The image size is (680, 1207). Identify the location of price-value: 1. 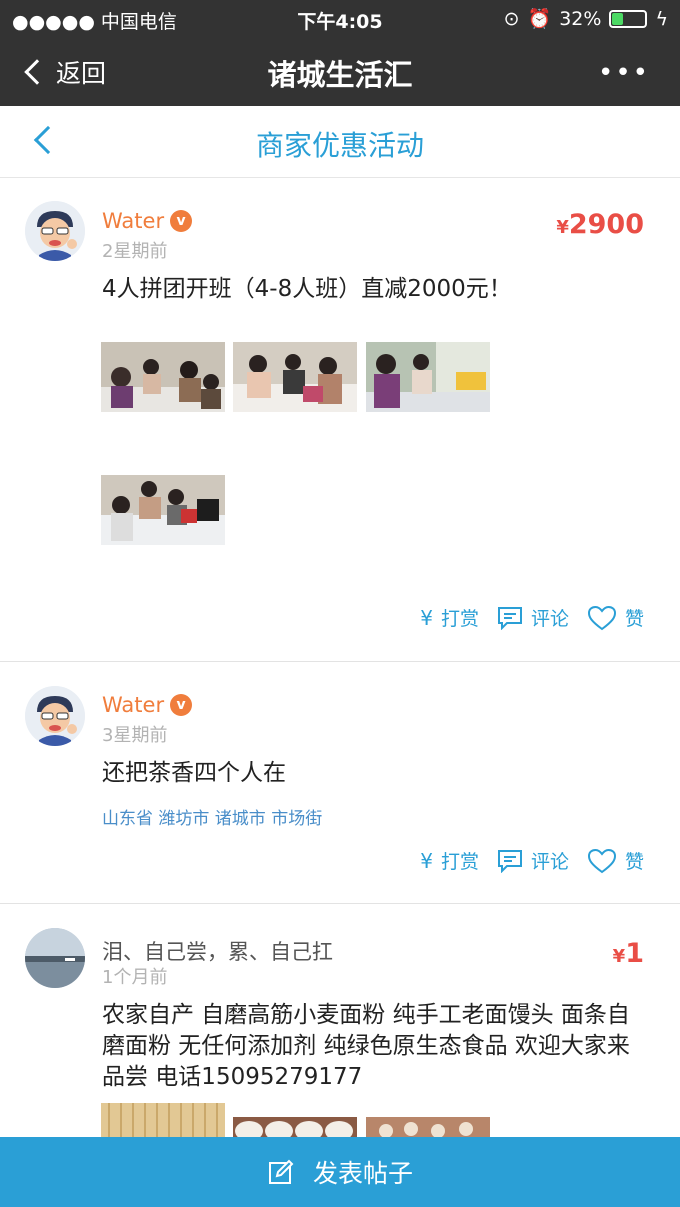
(634, 953).